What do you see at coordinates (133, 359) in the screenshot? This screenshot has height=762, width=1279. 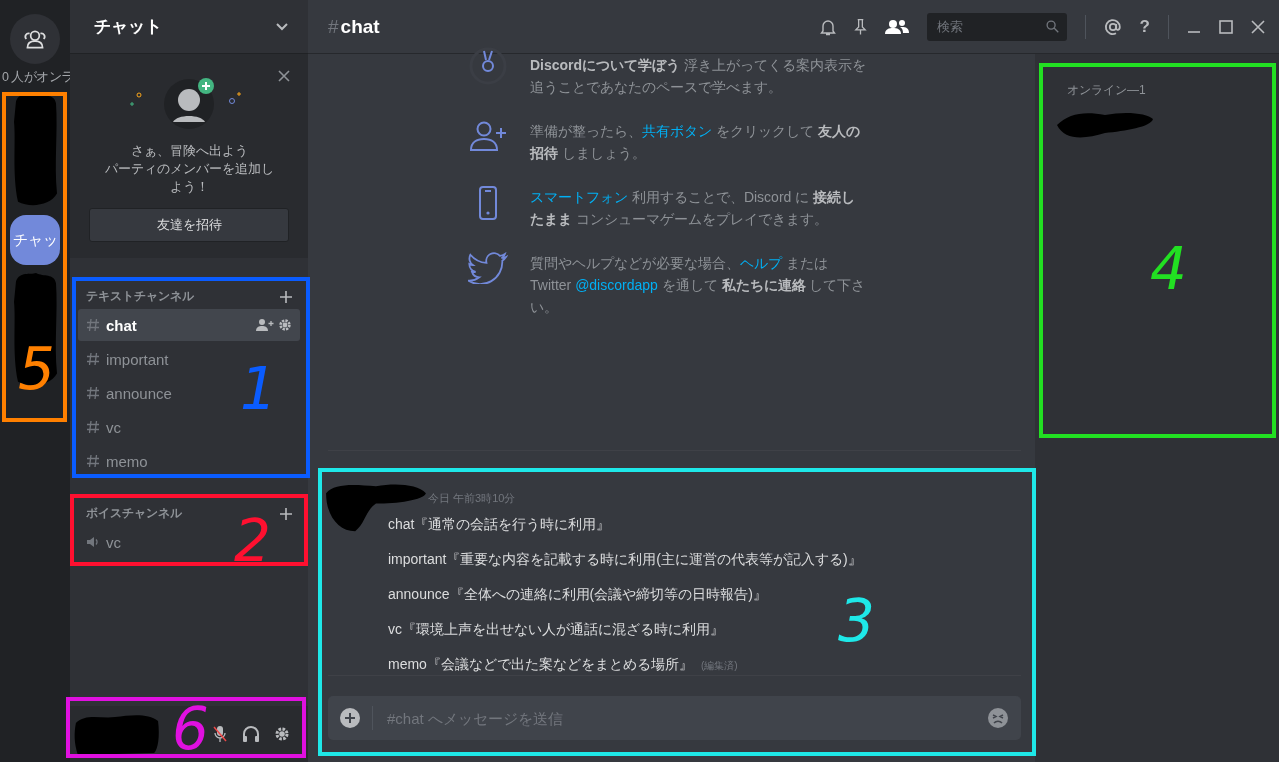 I see `channel-item: important` at bounding box center [133, 359].